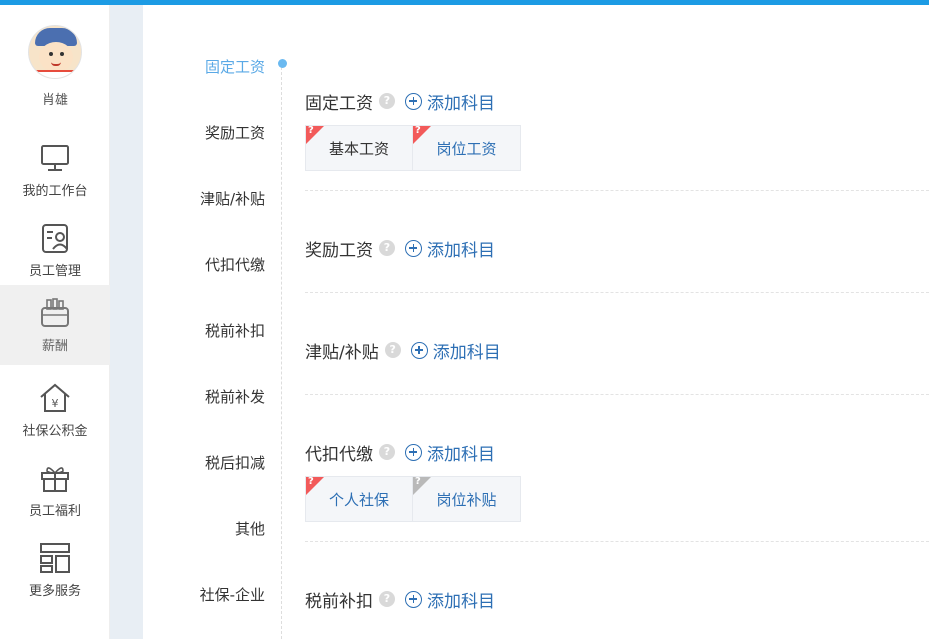 The height and width of the screenshot is (639, 929). What do you see at coordinates (282, 63) in the screenshot?
I see `timeline-active-dot` at bounding box center [282, 63].